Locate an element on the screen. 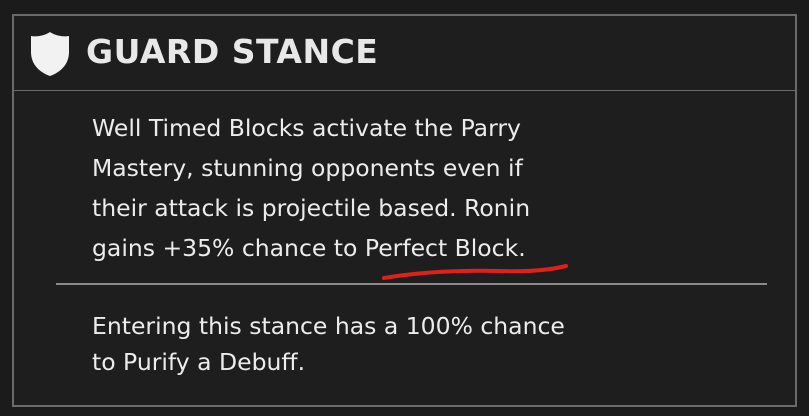 The width and height of the screenshot is (809, 416). note-line: to Purify a Debuff. is located at coordinates (199, 362).